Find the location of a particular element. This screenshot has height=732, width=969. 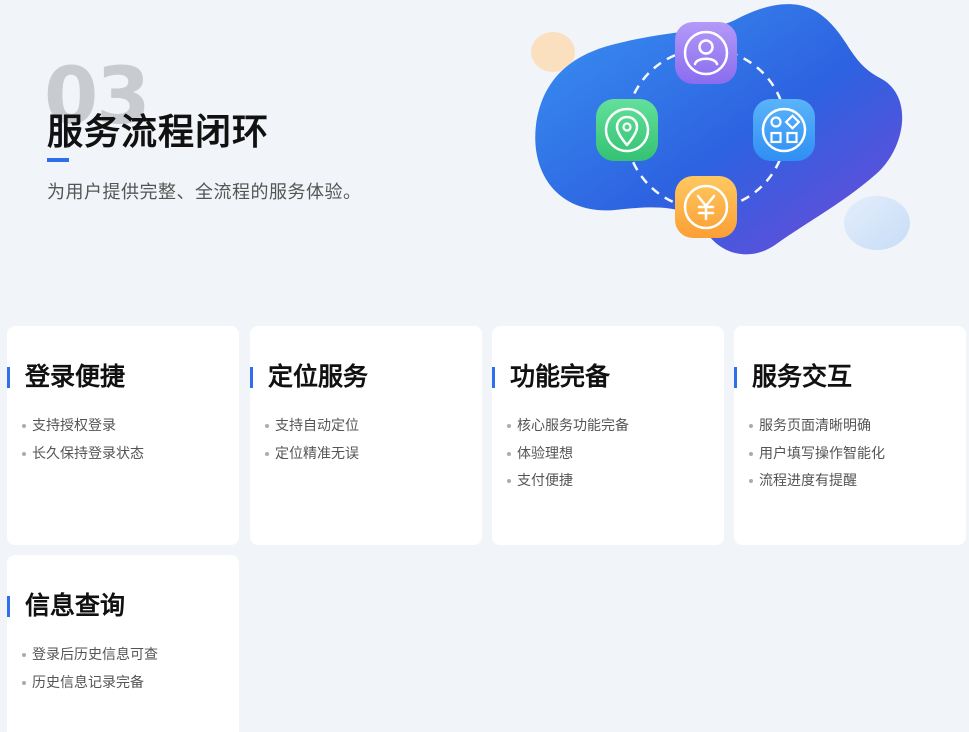

service-loop-illustration is located at coordinates (720, 129).